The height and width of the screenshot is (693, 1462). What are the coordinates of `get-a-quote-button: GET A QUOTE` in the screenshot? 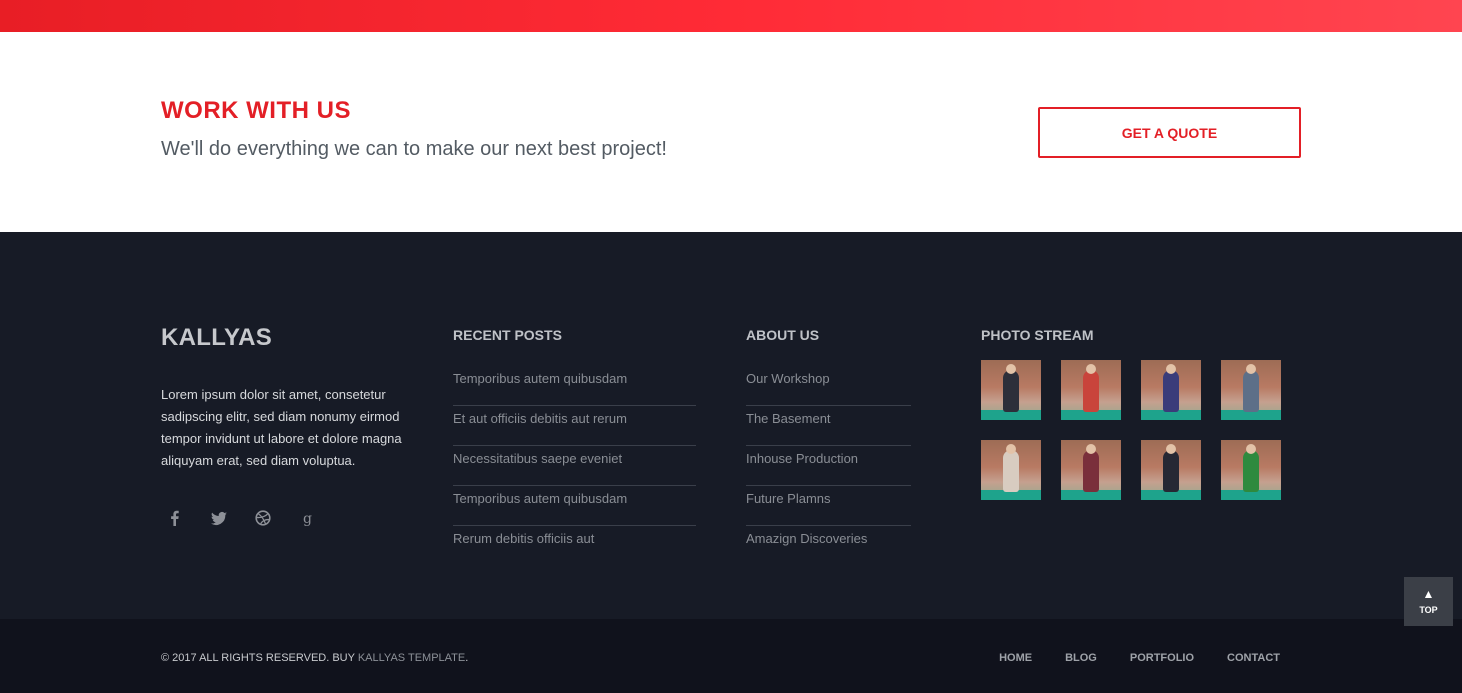 It's located at (1169, 132).